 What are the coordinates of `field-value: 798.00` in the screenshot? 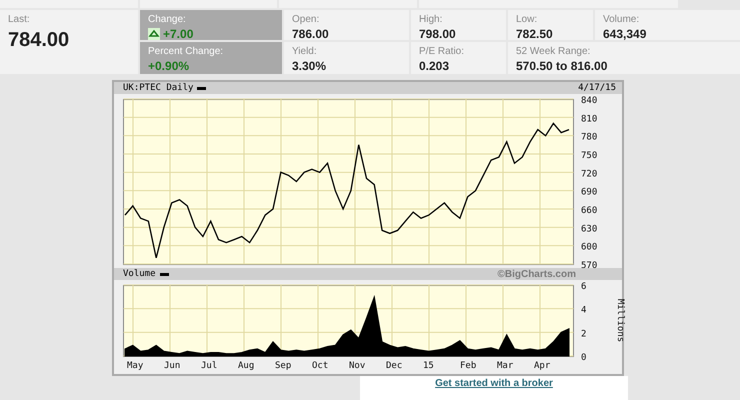 It's located at (438, 34).